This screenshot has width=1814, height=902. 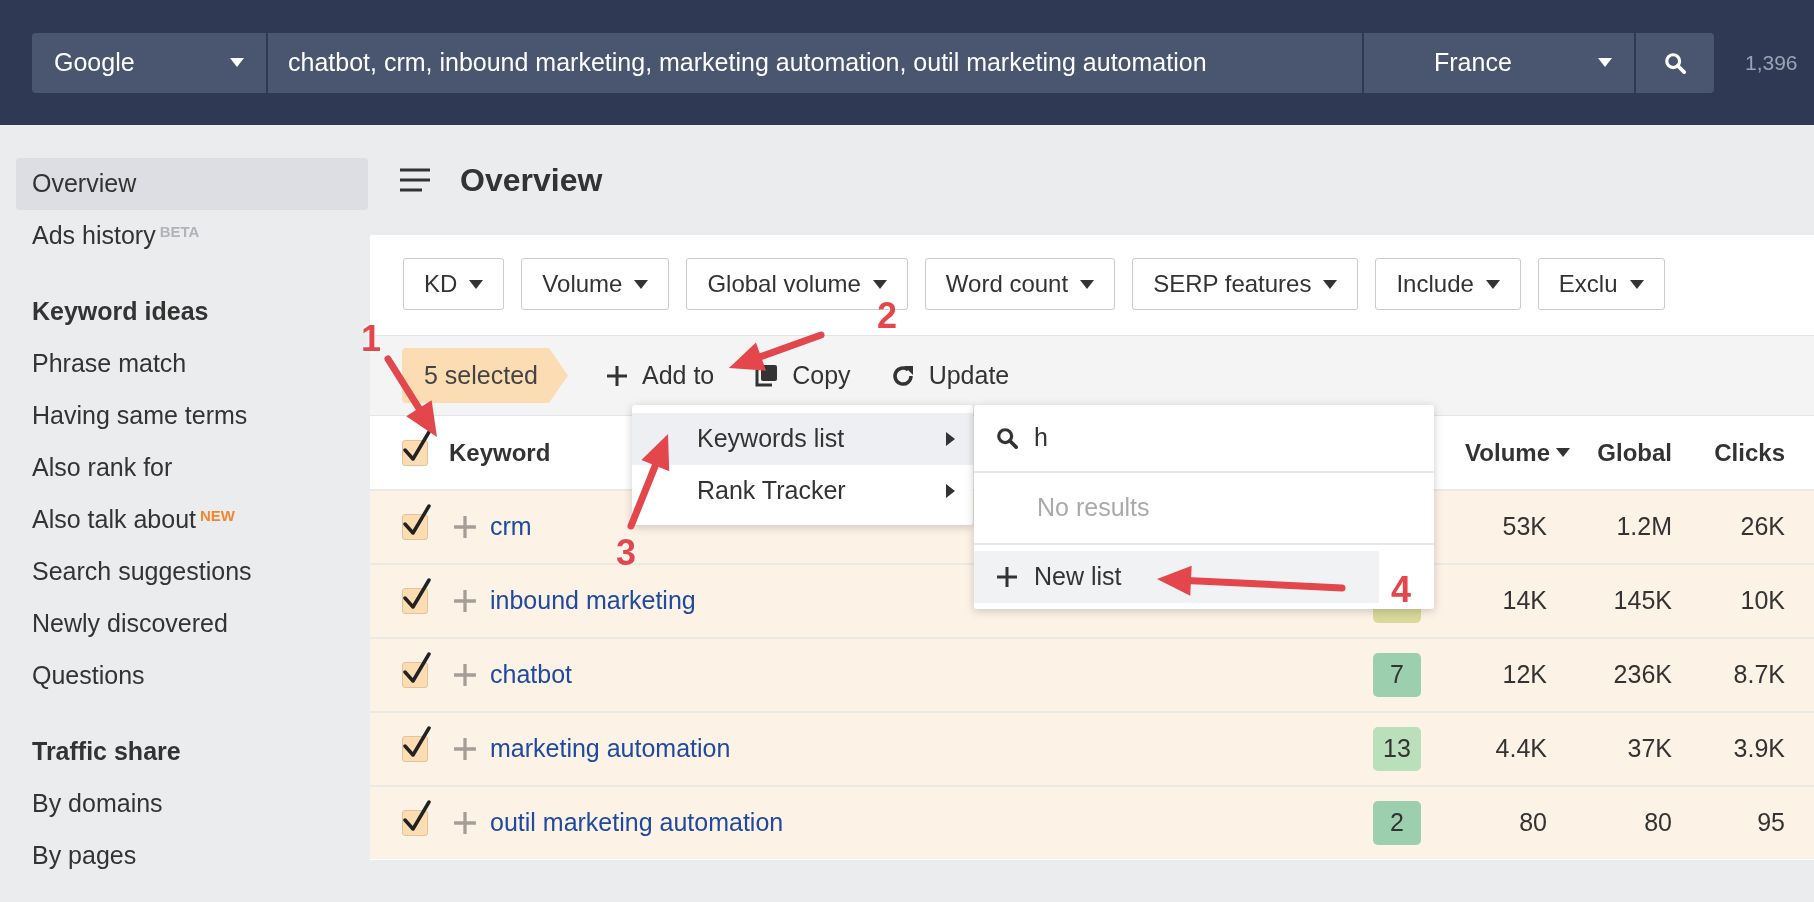 What do you see at coordinates (1728, 452) in the screenshot?
I see `column-header: Clicks` at bounding box center [1728, 452].